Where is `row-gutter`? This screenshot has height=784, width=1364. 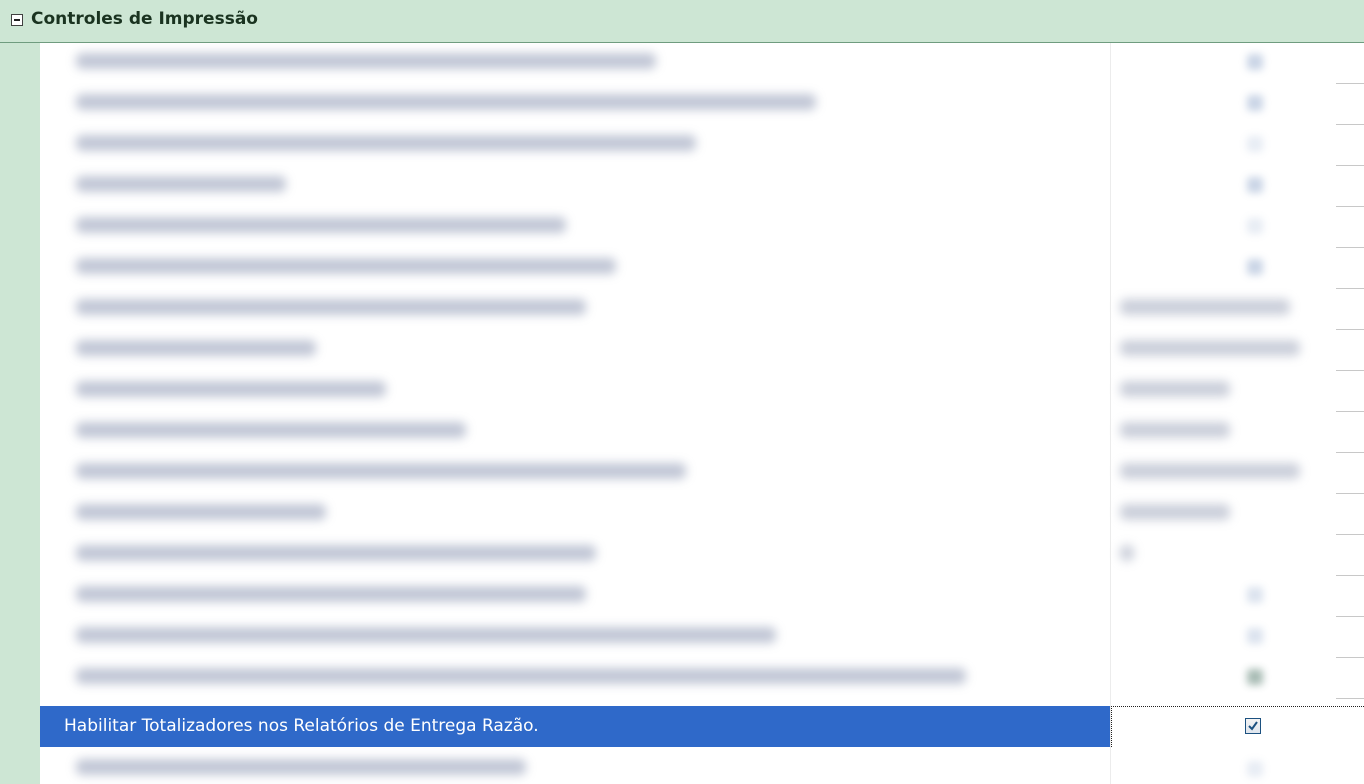
row-gutter is located at coordinates (20, 413).